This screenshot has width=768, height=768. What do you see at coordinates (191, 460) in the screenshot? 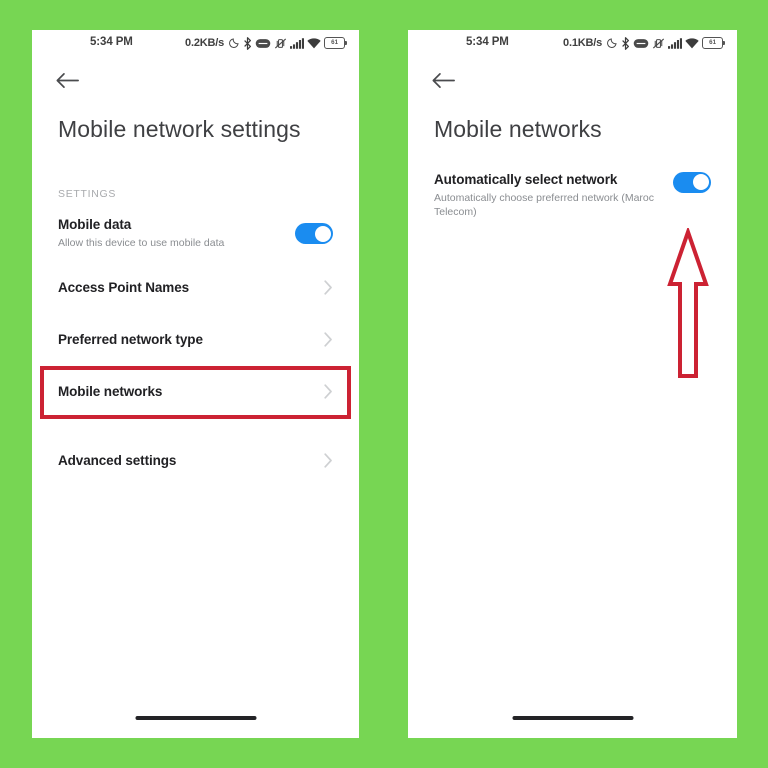
I see `row-advanced-settings-text: Advanced settings` at bounding box center [191, 460].